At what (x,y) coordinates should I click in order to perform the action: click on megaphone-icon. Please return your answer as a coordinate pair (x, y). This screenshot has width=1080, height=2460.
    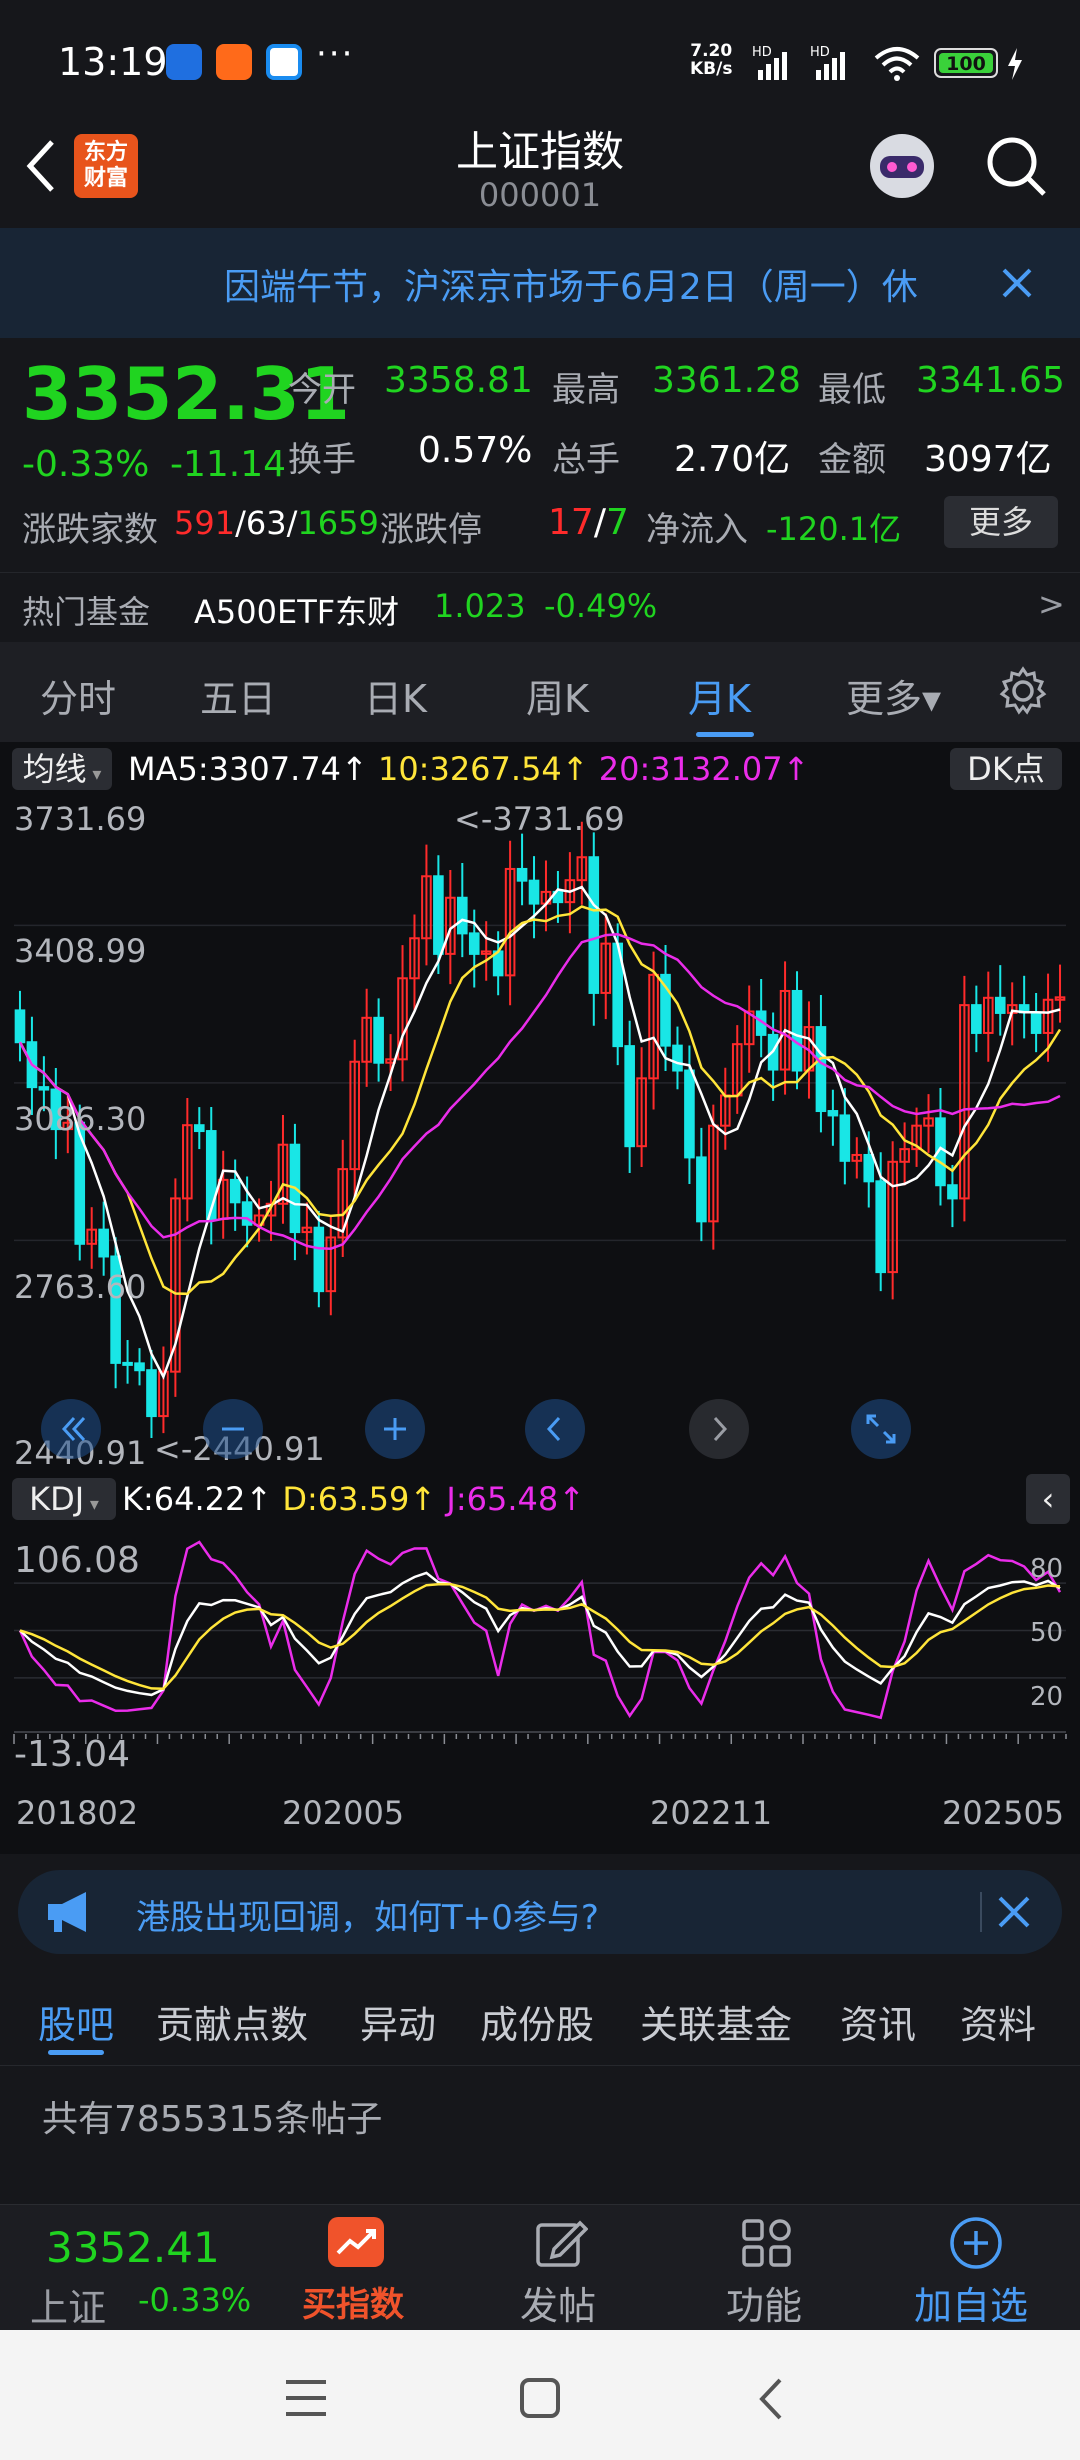
    Looking at the image, I should click on (67, 1912).